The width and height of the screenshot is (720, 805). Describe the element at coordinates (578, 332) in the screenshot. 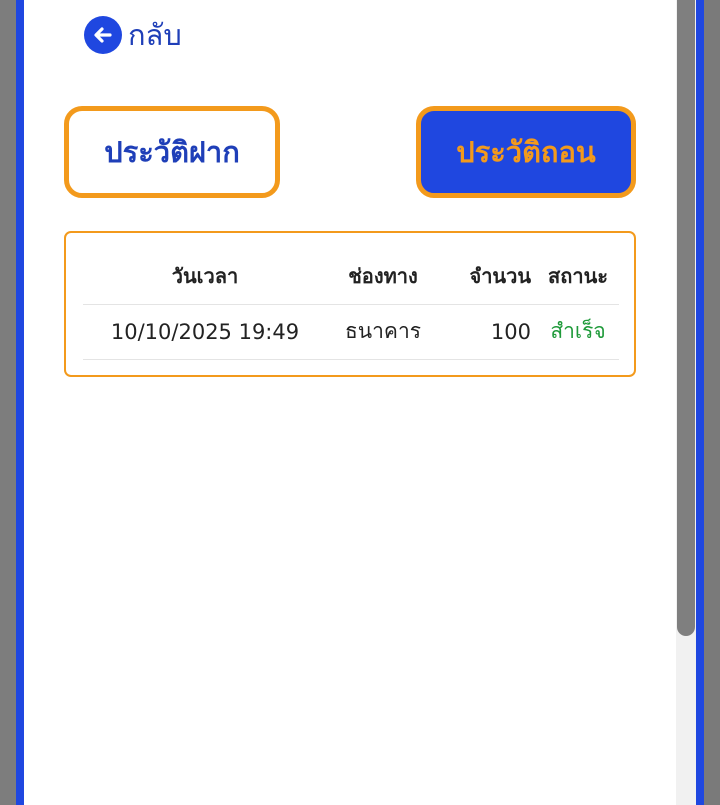

I see `status-badge: สำเร็จ` at that location.